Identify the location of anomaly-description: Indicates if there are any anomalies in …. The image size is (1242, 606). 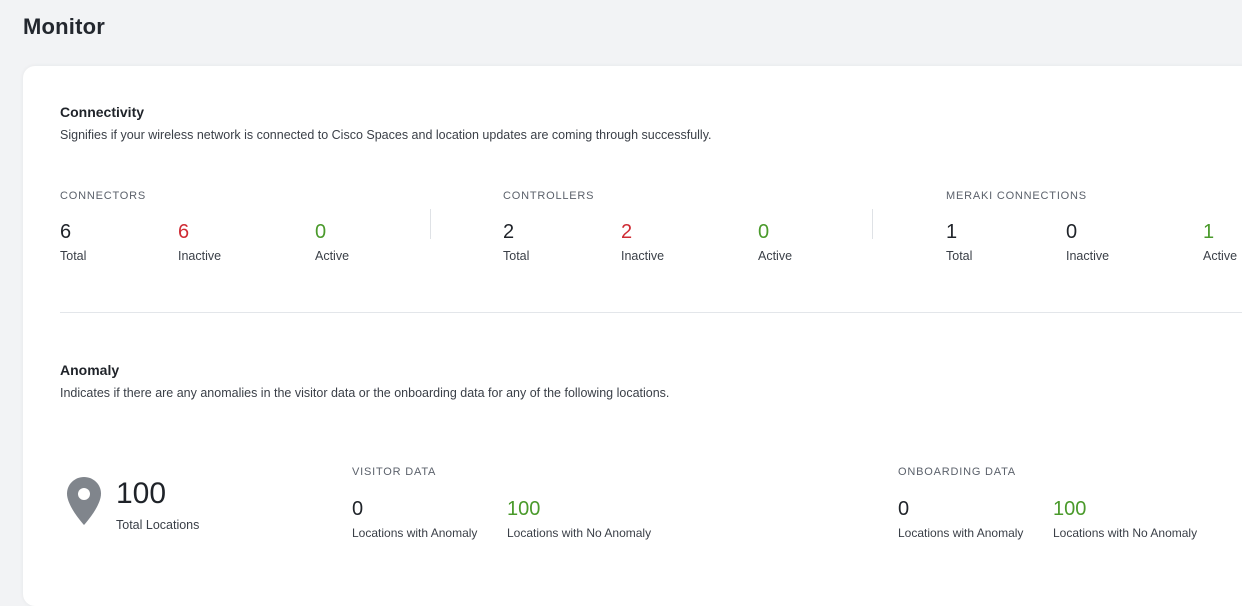
(365, 393).